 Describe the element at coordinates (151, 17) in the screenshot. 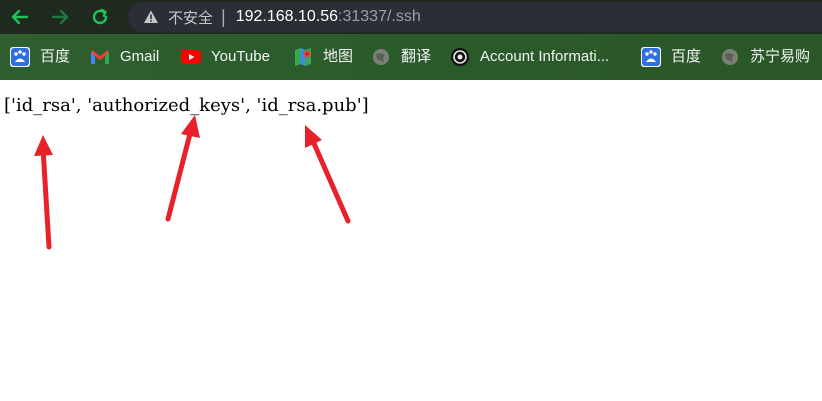

I see `warning-icon` at that location.